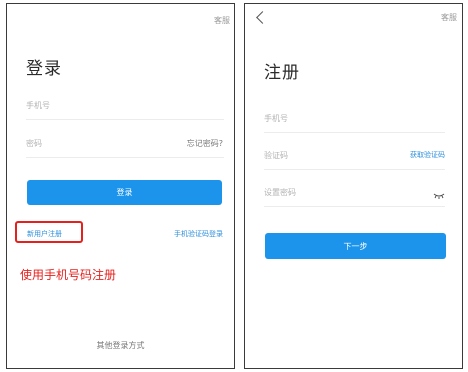 The image size is (468, 372). Describe the element at coordinates (354, 194) in the screenshot. I see `set-password-input: 设置密码` at that location.